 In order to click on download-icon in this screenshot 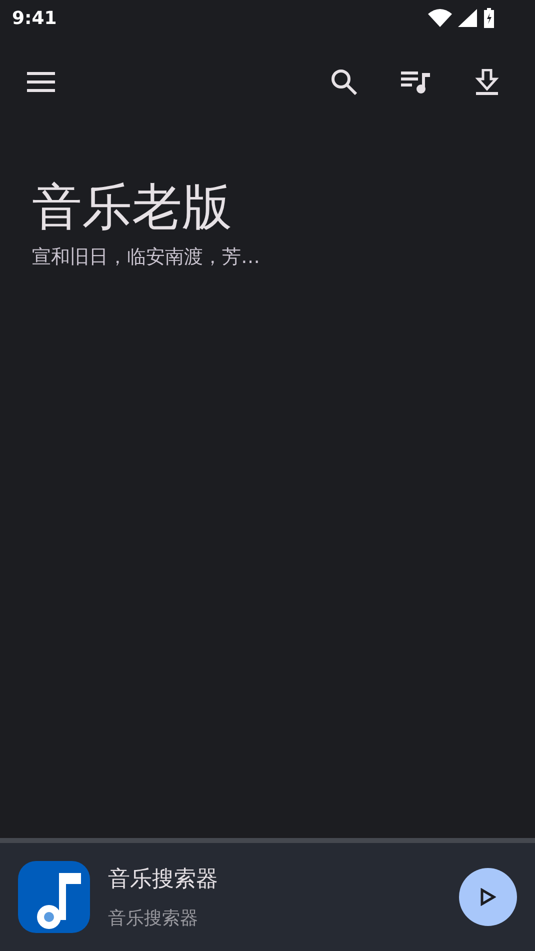, I will do `click(487, 82)`.